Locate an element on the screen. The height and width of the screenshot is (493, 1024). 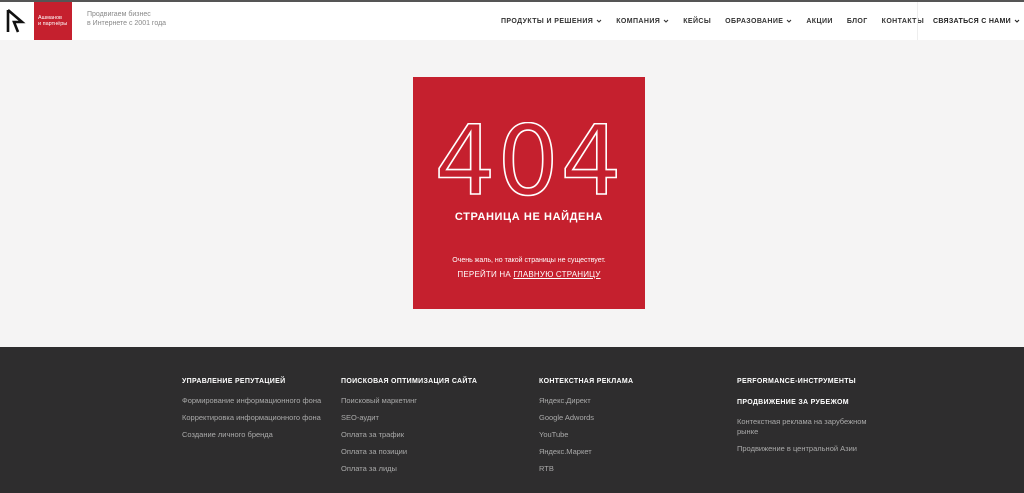
footer-link: Google Adwords is located at coordinates (609, 418).